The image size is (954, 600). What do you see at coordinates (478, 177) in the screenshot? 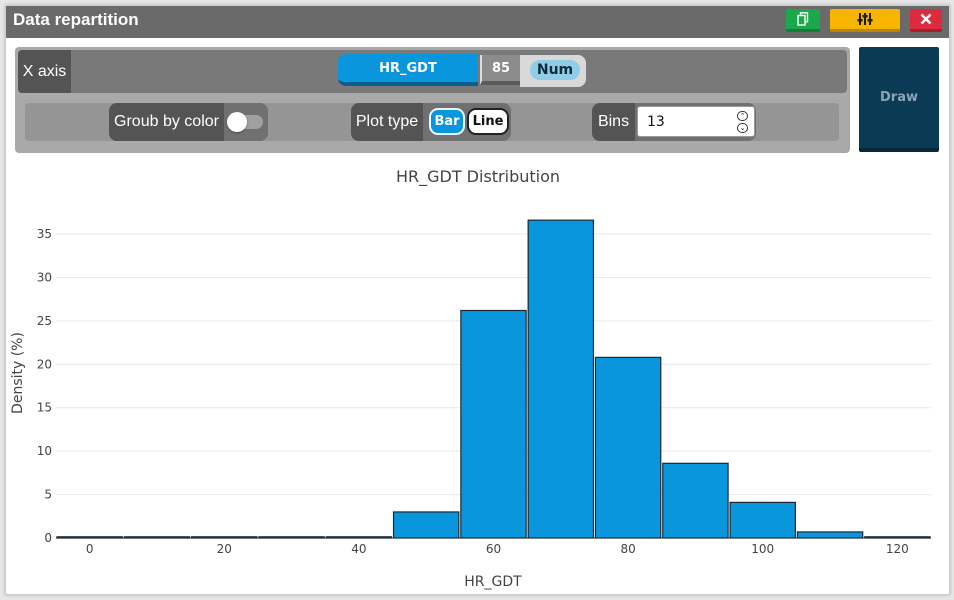
I see `chart-title: HR_GDT Distribution` at bounding box center [478, 177].